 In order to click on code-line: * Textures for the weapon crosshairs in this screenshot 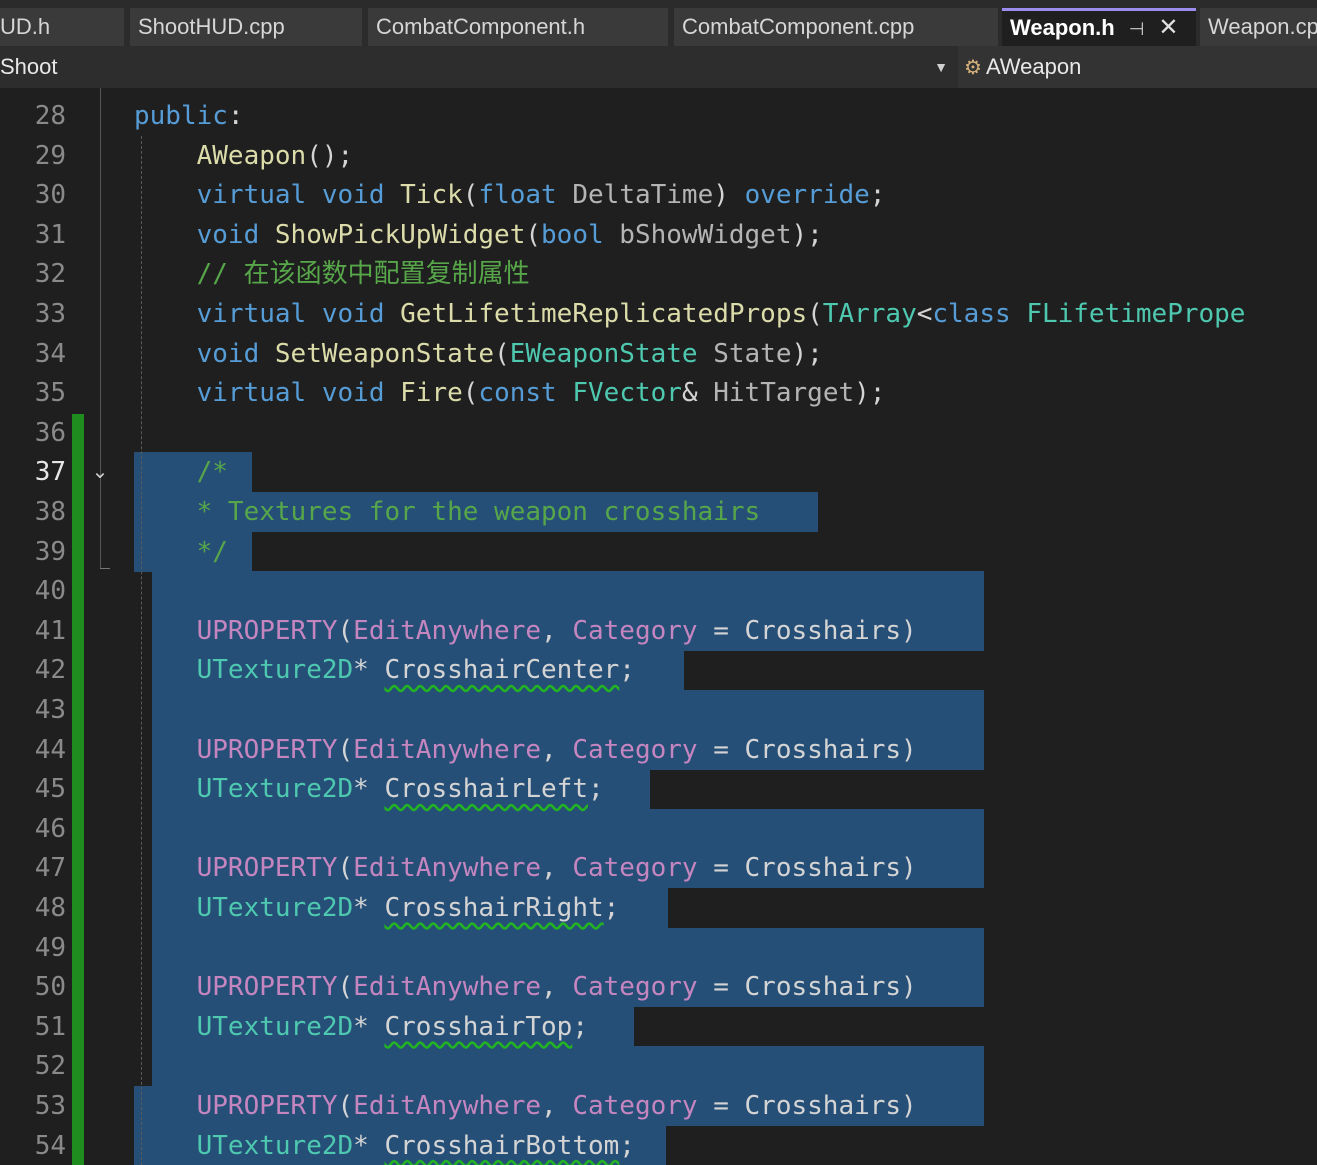, I will do `click(447, 512)`.